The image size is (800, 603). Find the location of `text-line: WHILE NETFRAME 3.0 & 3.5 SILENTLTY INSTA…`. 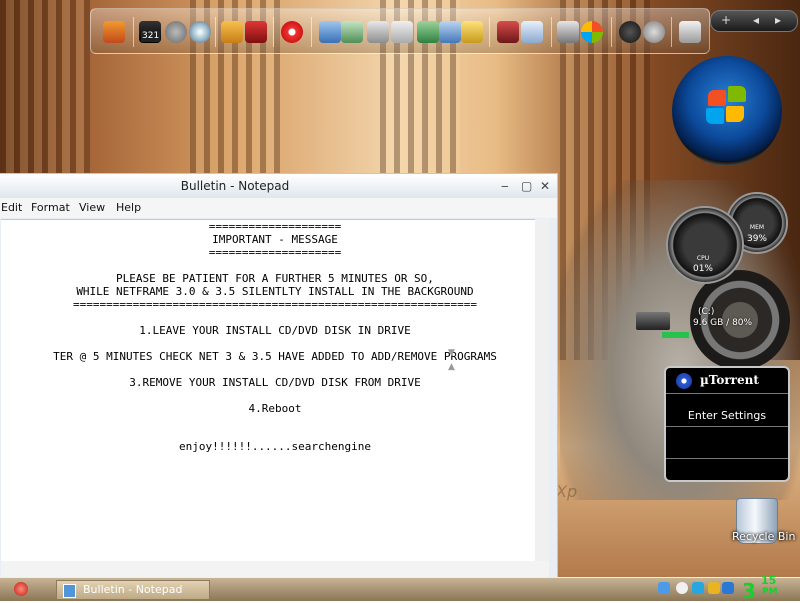

text-line: WHILE NETFRAME 3.0 & 3.5 SILENTLTY INSTA… is located at coordinates (275, 291).